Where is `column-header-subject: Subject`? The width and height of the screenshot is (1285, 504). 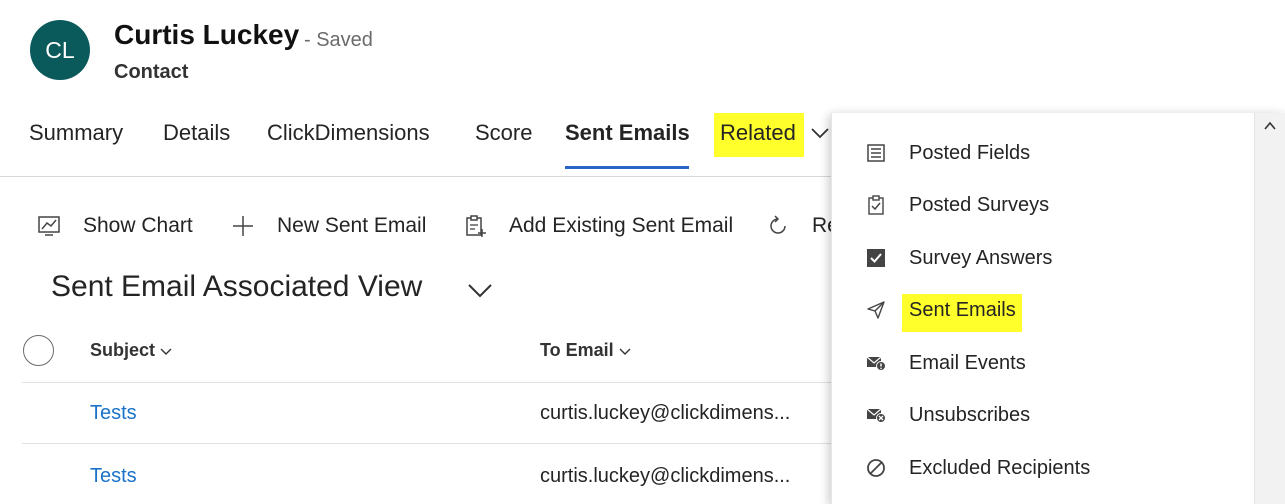
column-header-subject: Subject is located at coordinates (131, 350).